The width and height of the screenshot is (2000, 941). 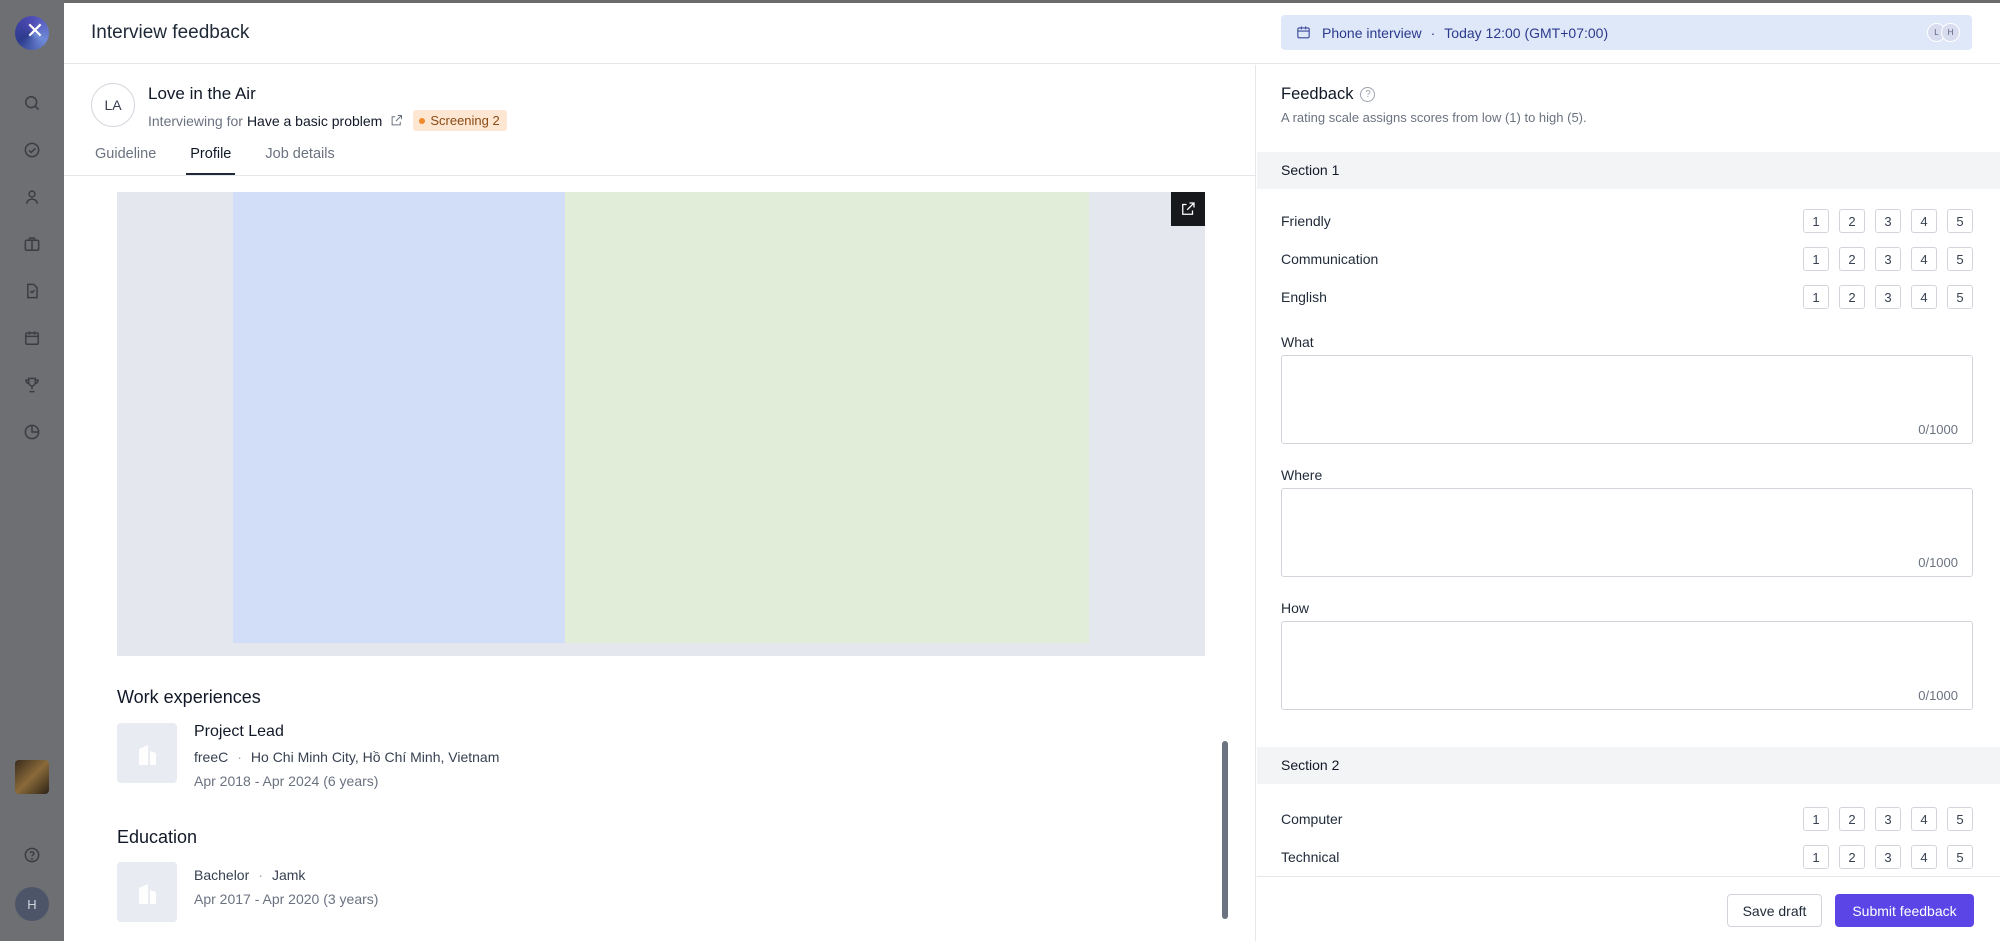 What do you see at coordinates (1627, 221) in the screenshot?
I see `rating-row-friendly: Friendly 1 2 3 4 5` at bounding box center [1627, 221].